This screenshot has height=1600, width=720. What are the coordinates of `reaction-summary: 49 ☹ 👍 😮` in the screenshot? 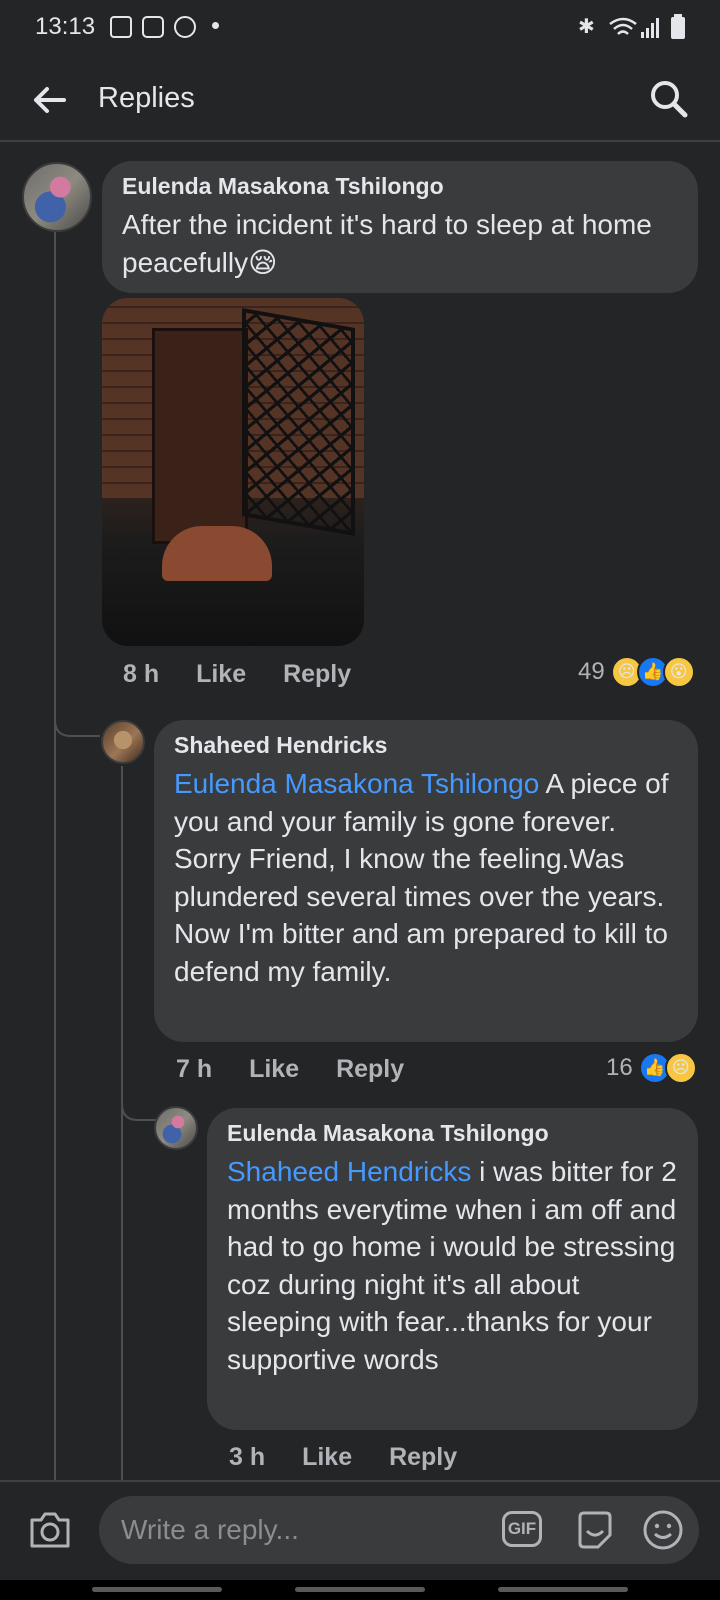 It's located at (636, 672).